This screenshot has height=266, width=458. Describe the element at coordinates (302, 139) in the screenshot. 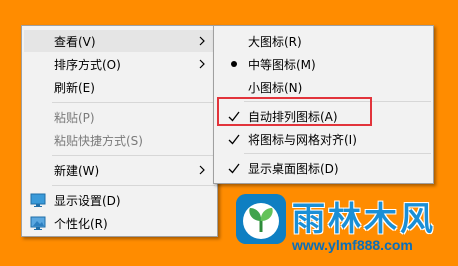

I see `menu-item-label: 将图标与网格对齐(I)` at that location.